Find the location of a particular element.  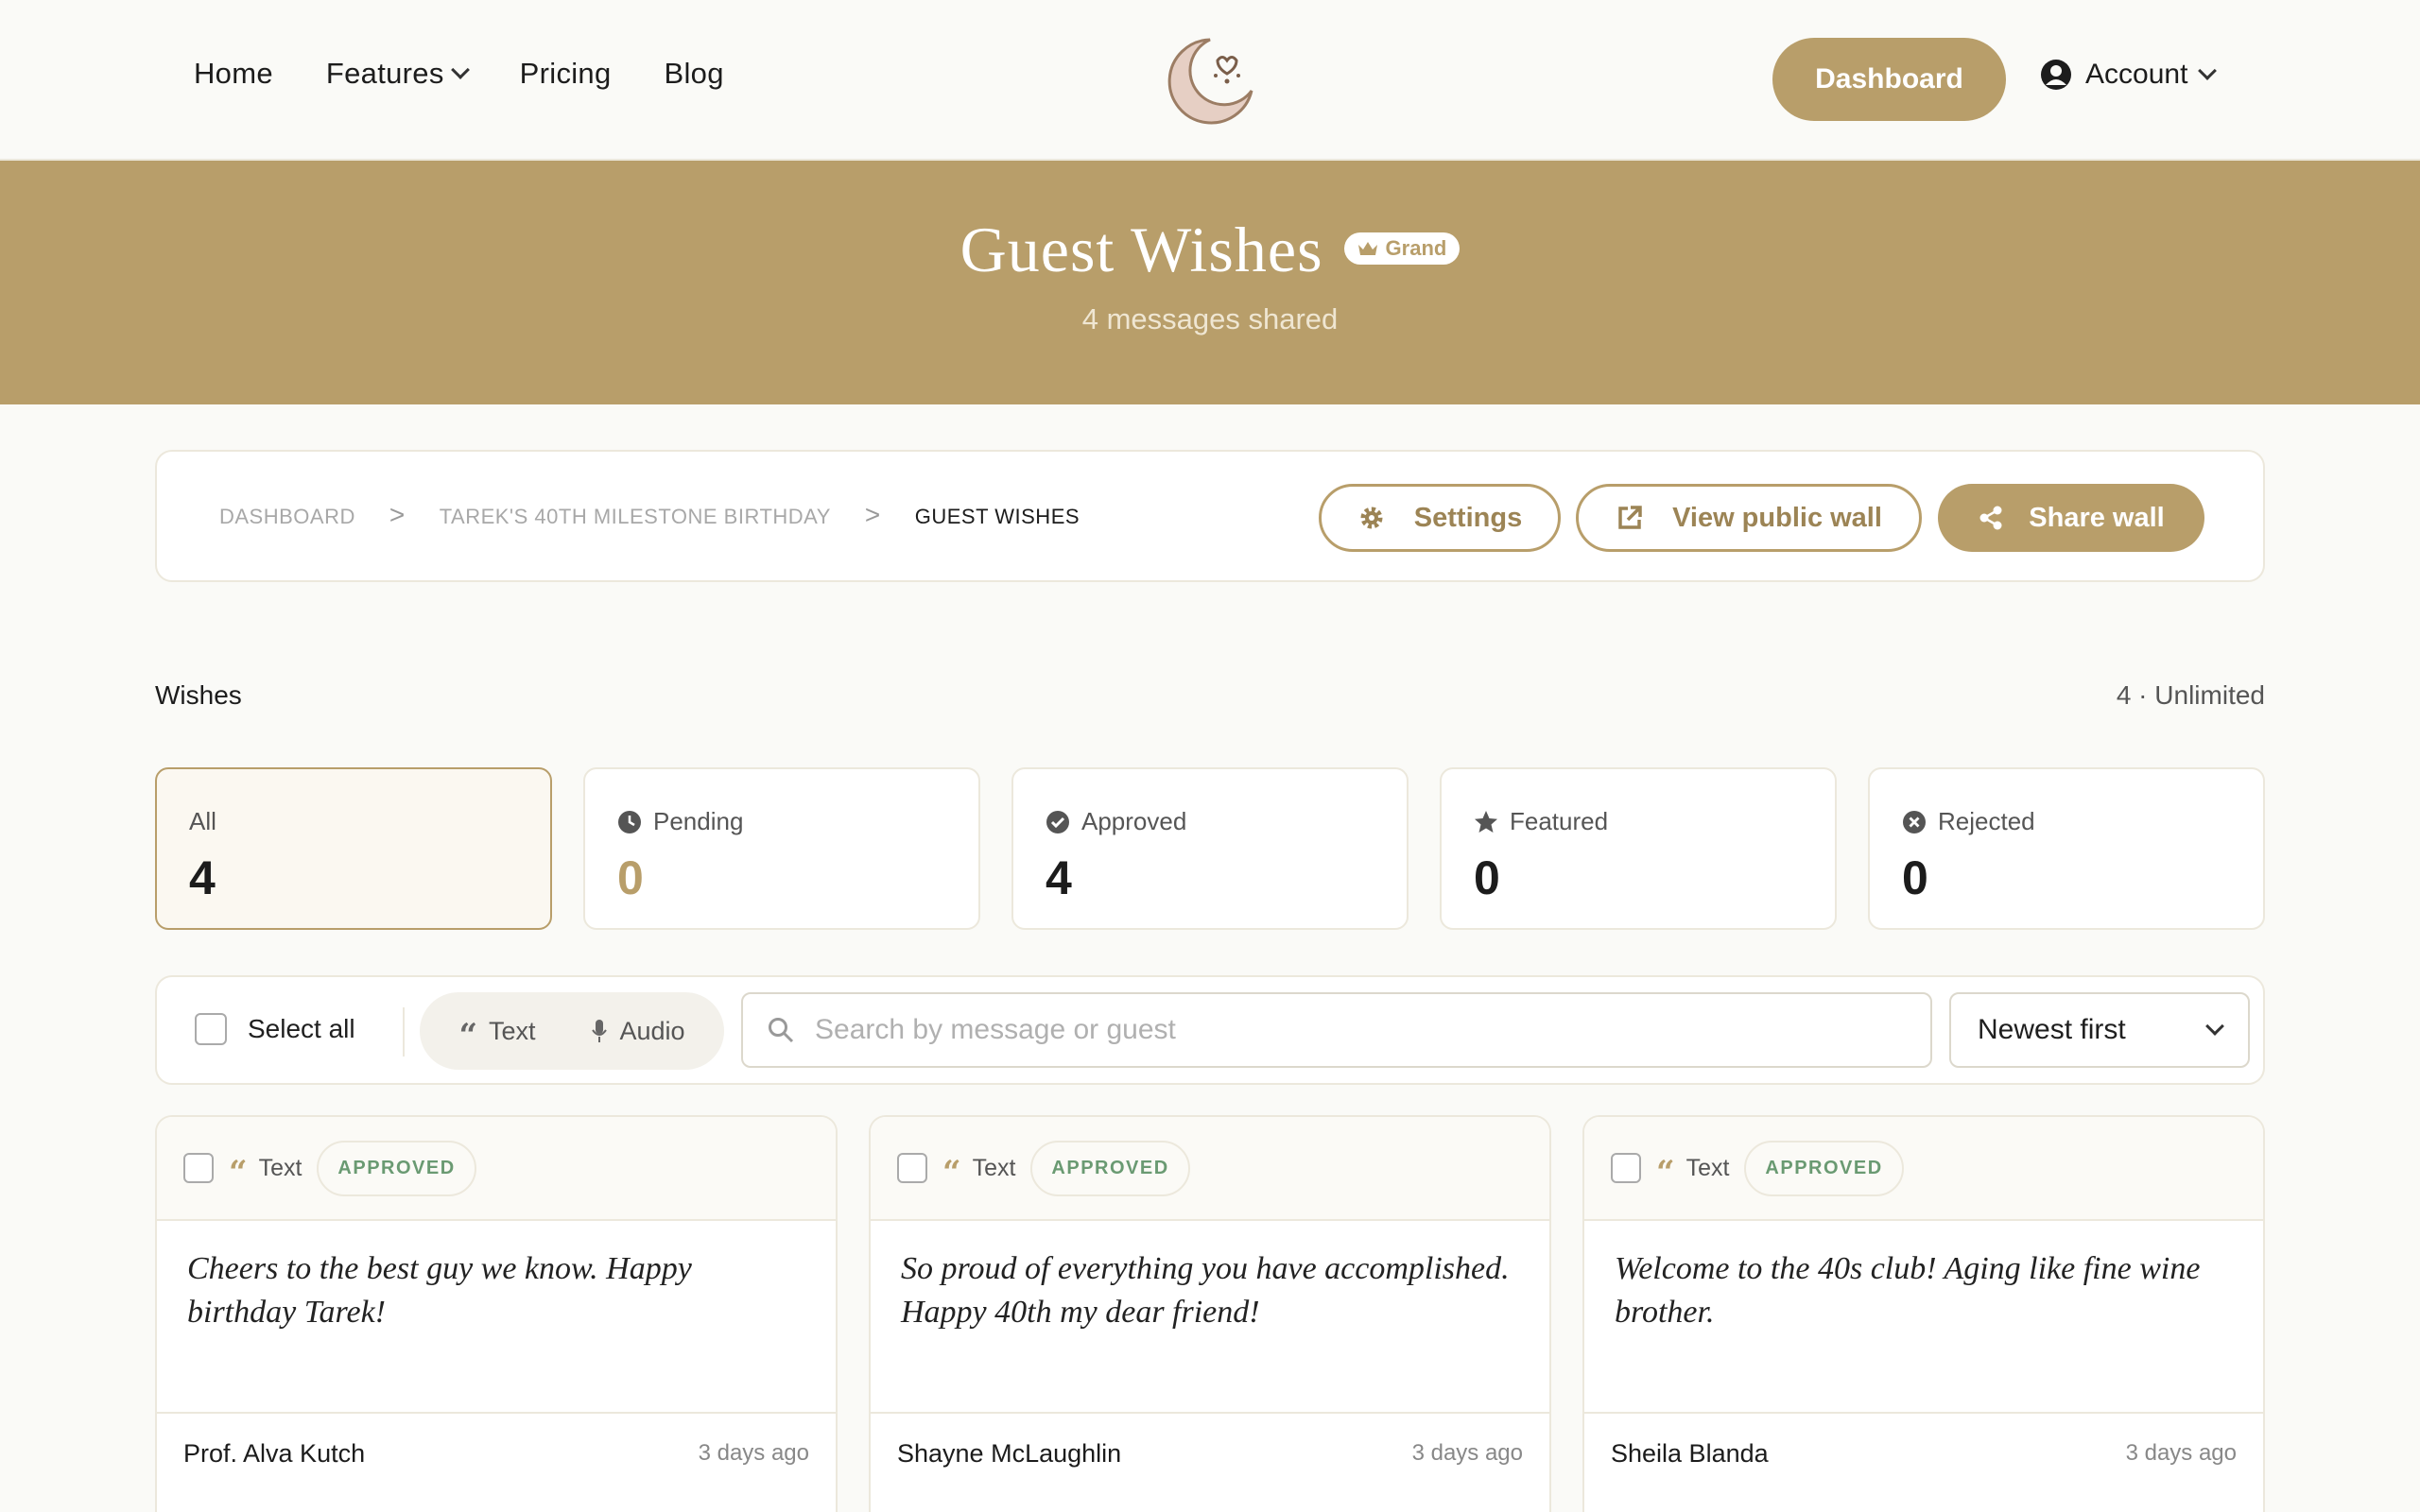

view-public-wall-label: View public wall is located at coordinates (1777, 517).